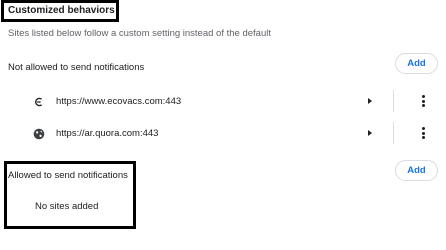  I want to click on allowed-section-label: Allowed to send notifications, so click(68, 175).